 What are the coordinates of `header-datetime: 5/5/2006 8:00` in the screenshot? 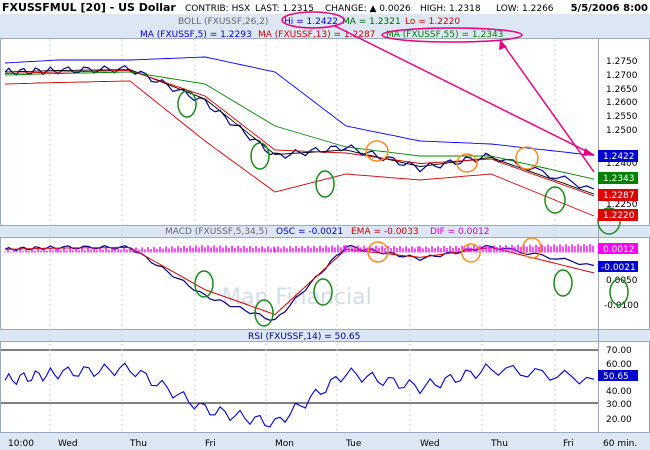 It's located at (609, 8).